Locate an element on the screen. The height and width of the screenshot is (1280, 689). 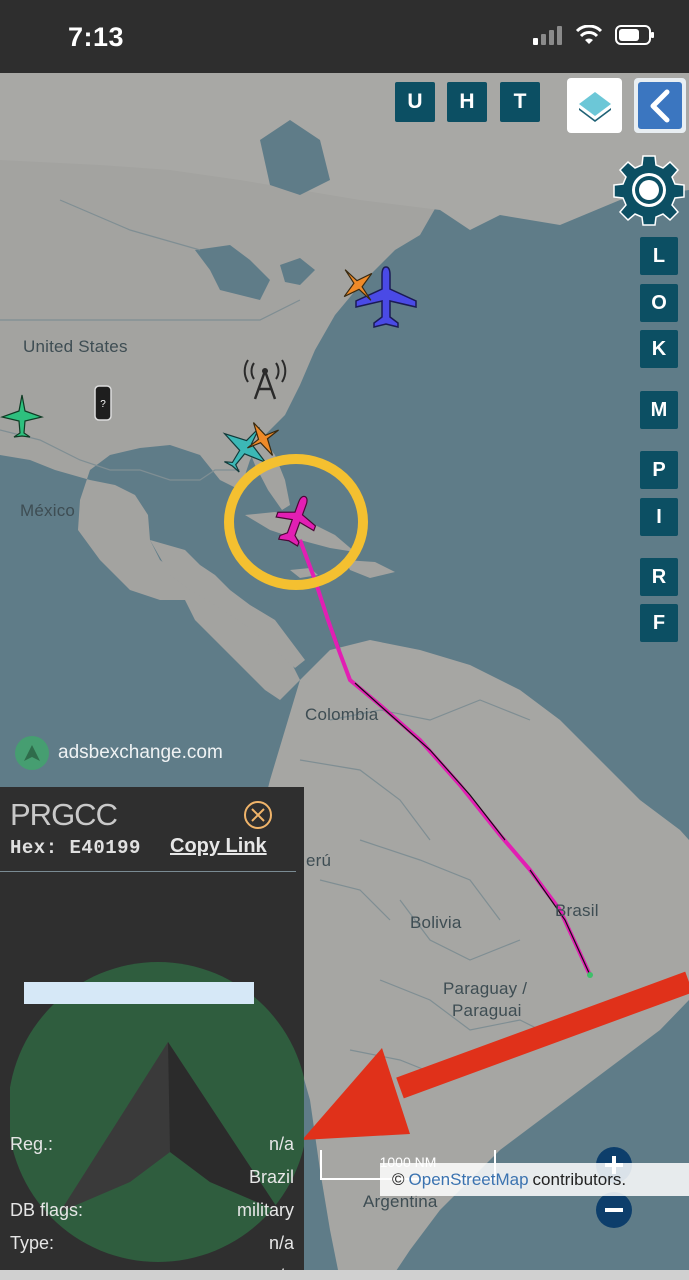
battery-icon is located at coordinates (634, 35).